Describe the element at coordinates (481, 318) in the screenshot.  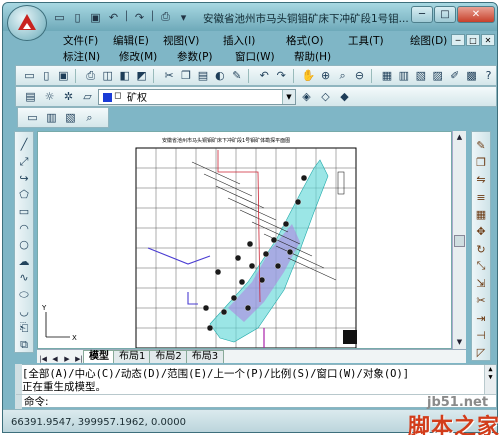
I see `extend-icon: ⇥` at that location.